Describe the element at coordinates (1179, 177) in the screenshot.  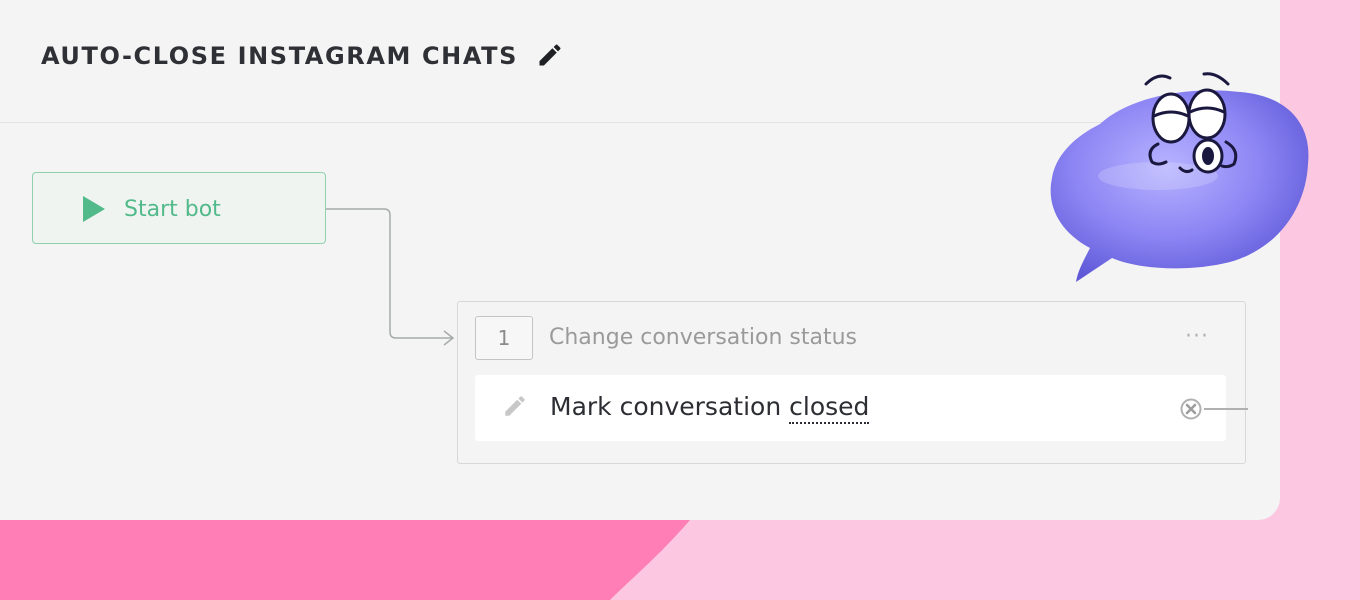
I see `speech-bubble-mascot` at that location.